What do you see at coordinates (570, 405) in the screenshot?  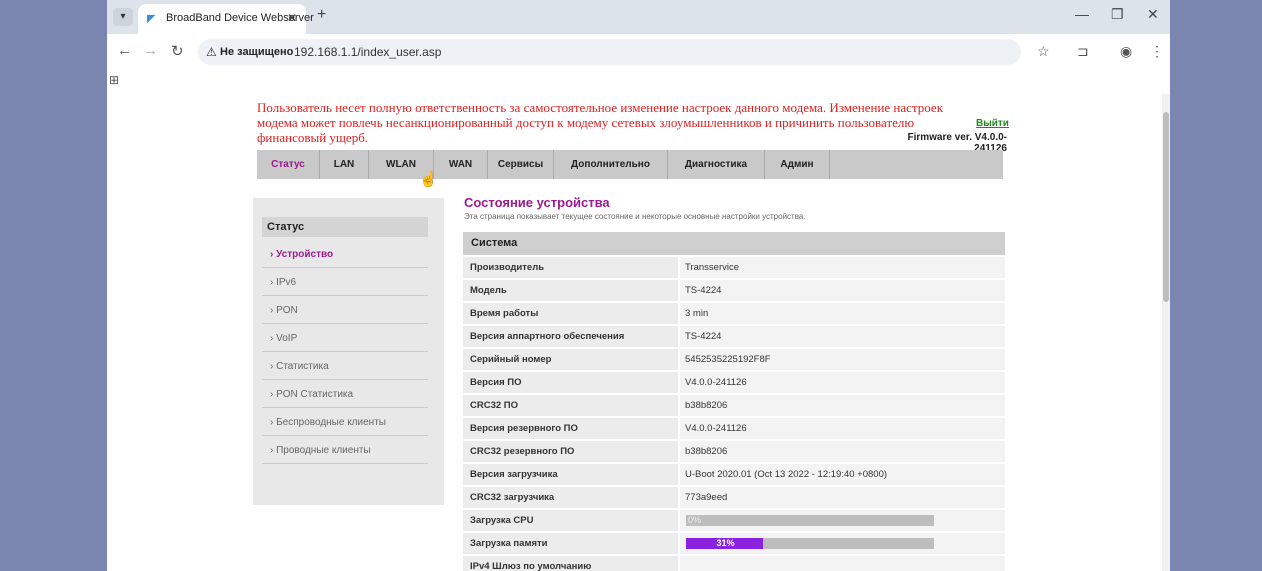 I see `row-label: CRC32 ПО` at bounding box center [570, 405].